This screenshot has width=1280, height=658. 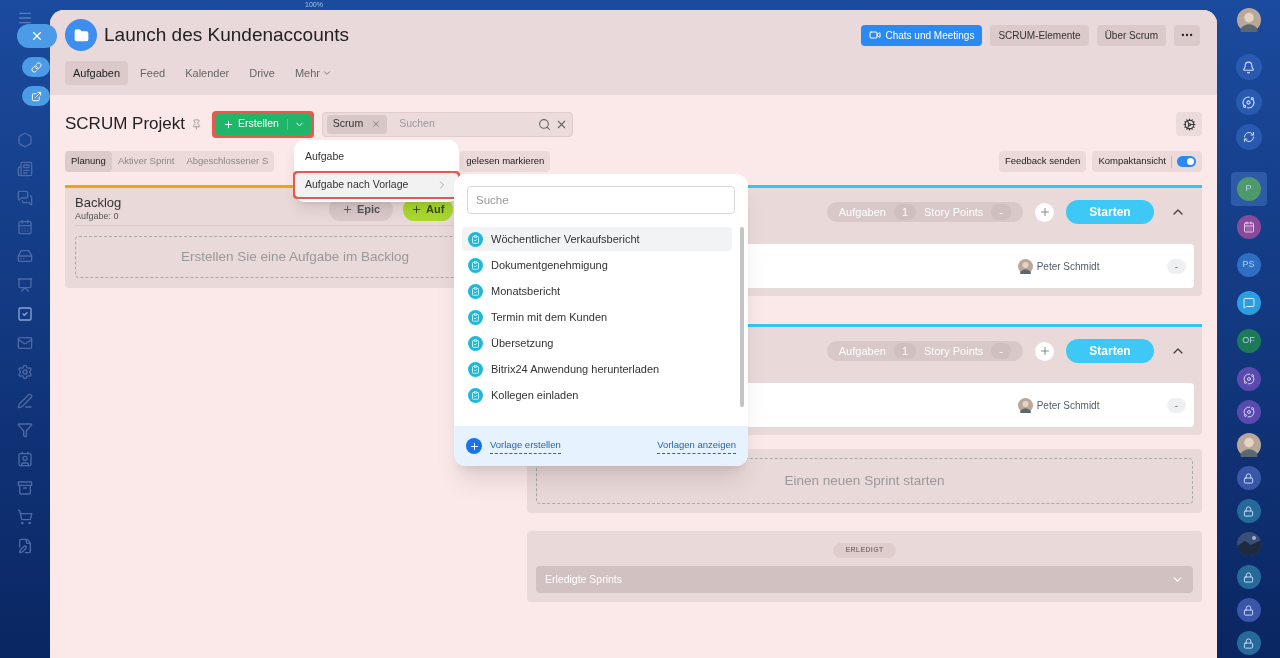 I want to click on backlog-count: Aufgabe: 0, so click(x=97, y=216).